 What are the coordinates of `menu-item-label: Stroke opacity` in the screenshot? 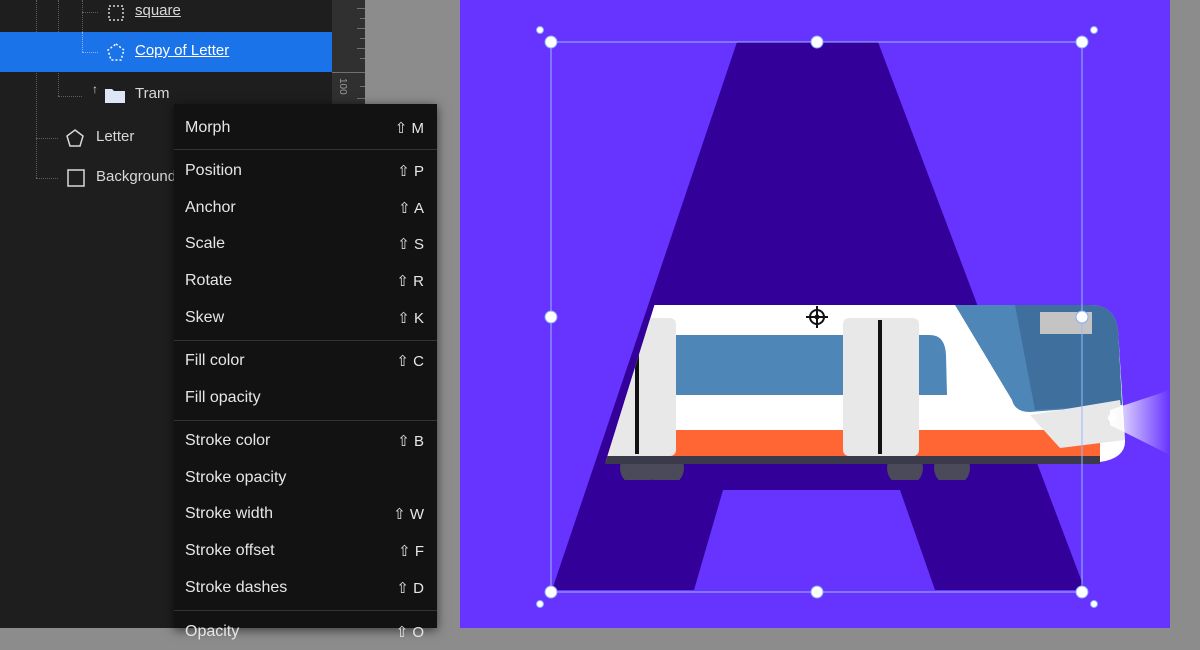 It's located at (236, 477).